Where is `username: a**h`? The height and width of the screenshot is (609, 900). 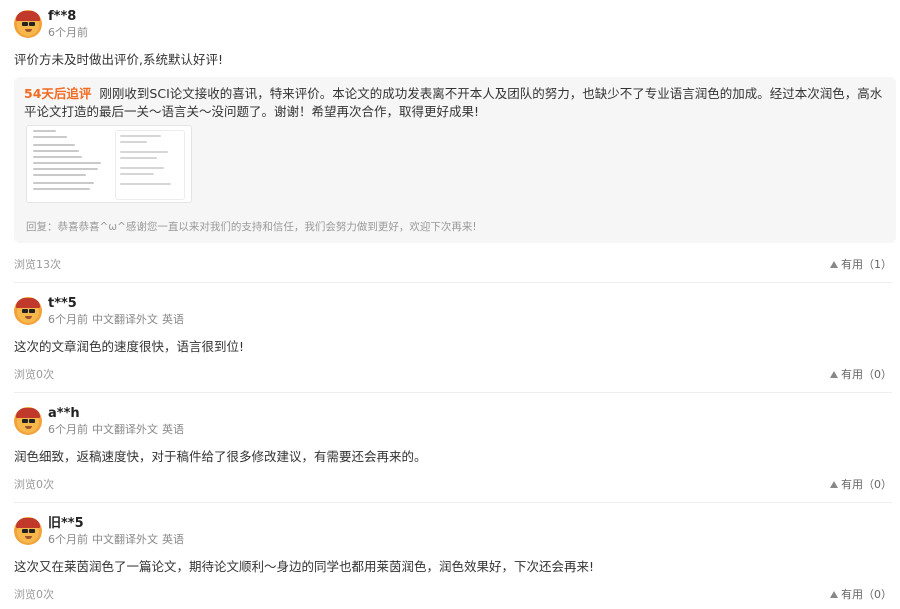 username: a**h is located at coordinates (64, 413).